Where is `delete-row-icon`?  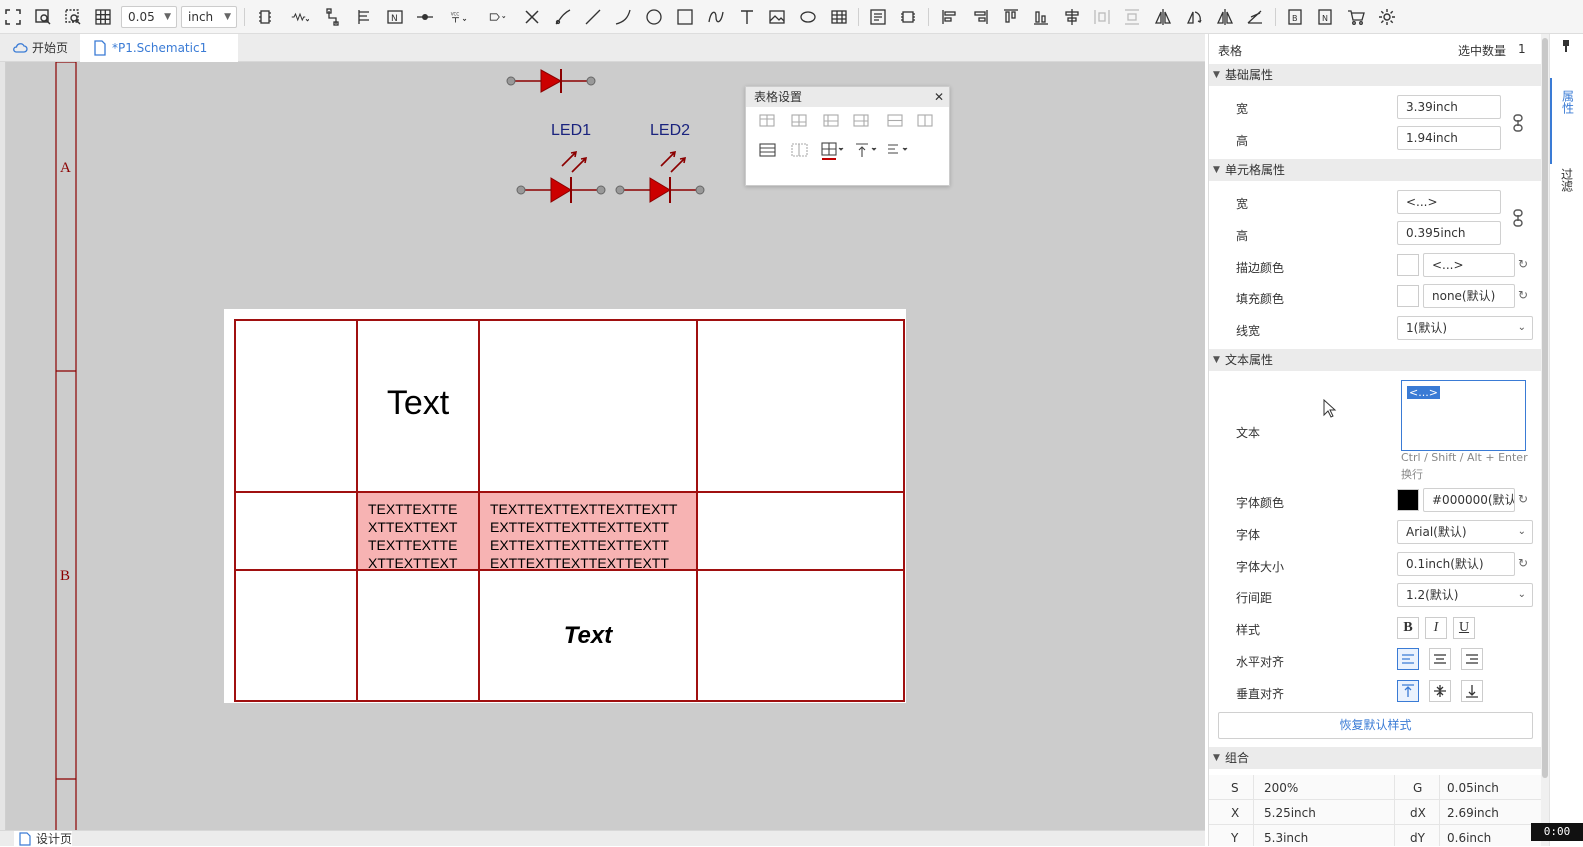
delete-row-icon is located at coordinates (895, 120).